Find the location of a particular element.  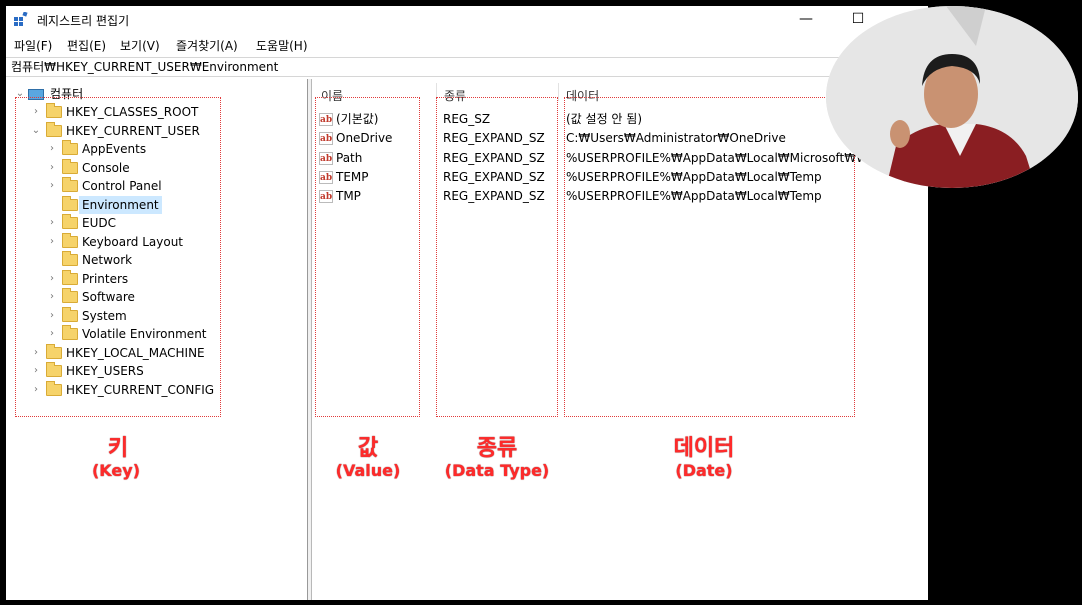

registry-editor-icon is located at coordinates (21, 19).